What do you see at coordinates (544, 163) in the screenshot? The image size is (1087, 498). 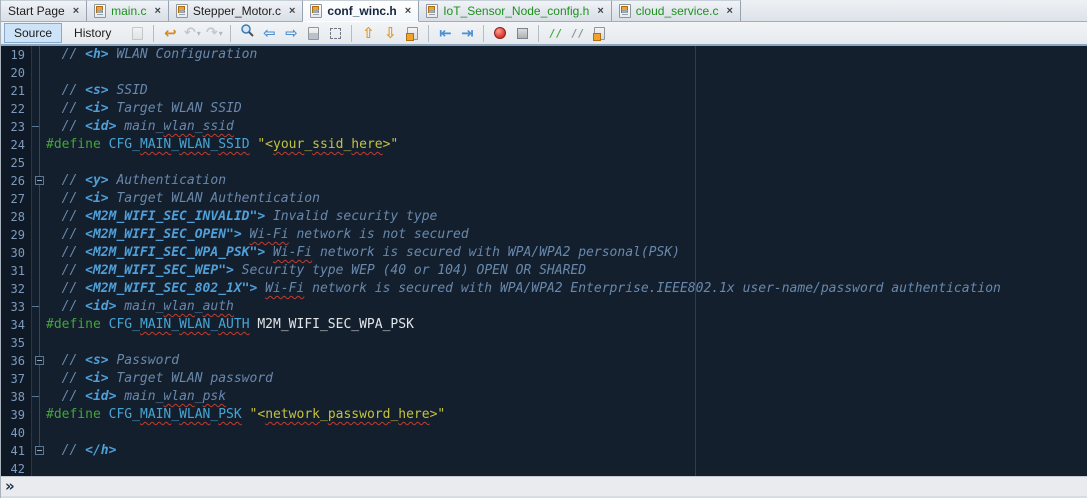 I see `code-line: 25` at bounding box center [544, 163].